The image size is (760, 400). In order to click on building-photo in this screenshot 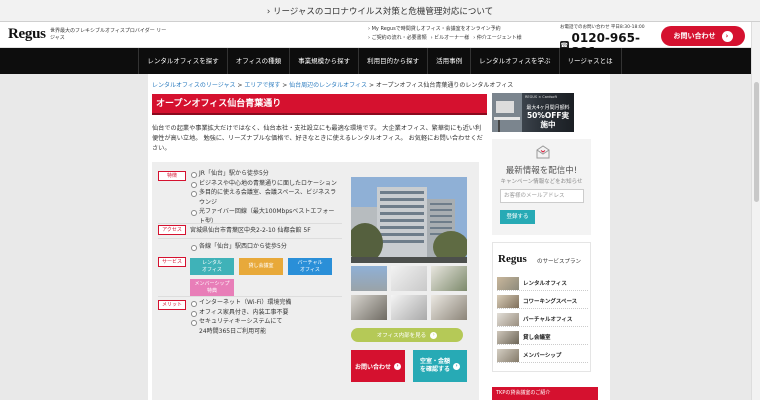, I will do `click(409, 220)`.